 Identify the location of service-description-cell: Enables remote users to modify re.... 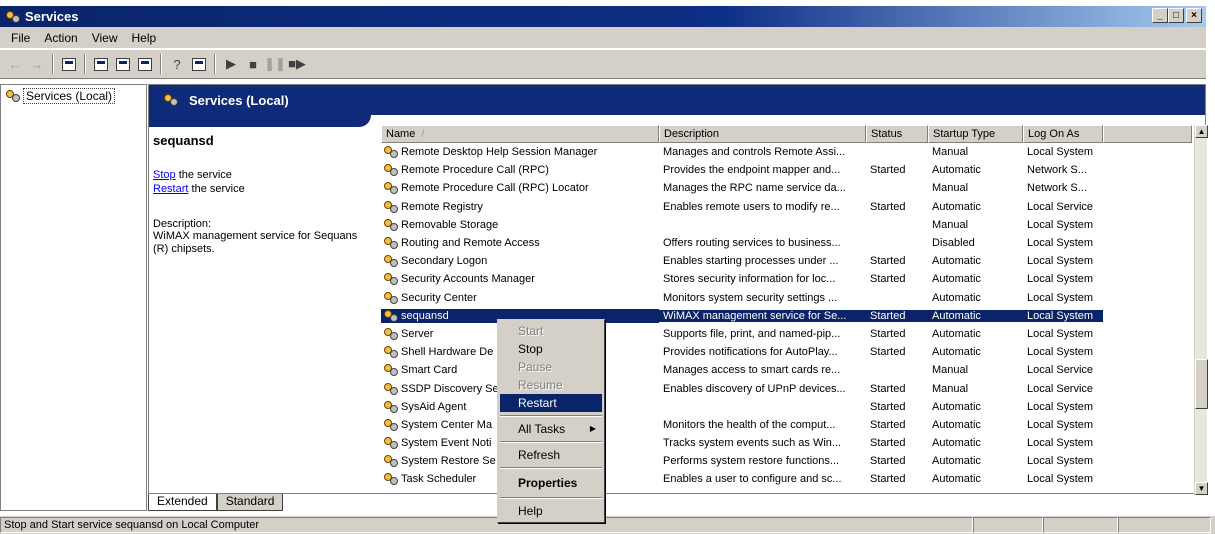
(751, 206).